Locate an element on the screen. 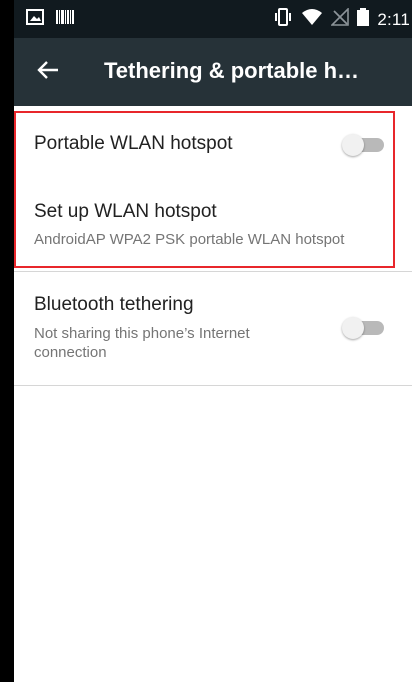 The width and height of the screenshot is (412, 682). arrow-back-icon is located at coordinates (48, 72).